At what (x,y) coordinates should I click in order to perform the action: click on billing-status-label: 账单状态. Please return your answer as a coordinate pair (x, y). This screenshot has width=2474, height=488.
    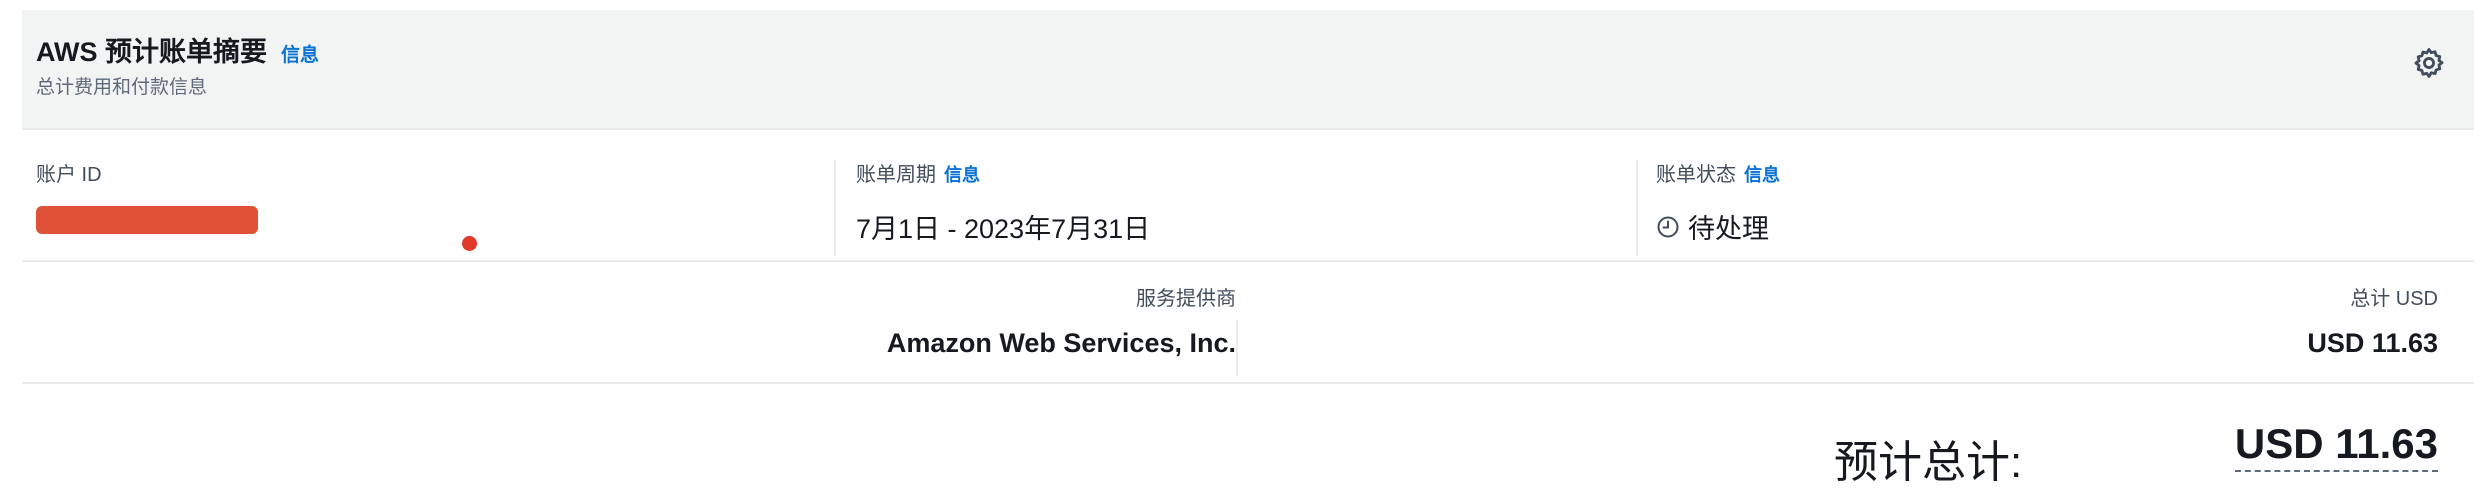
    Looking at the image, I should click on (1696, 175).